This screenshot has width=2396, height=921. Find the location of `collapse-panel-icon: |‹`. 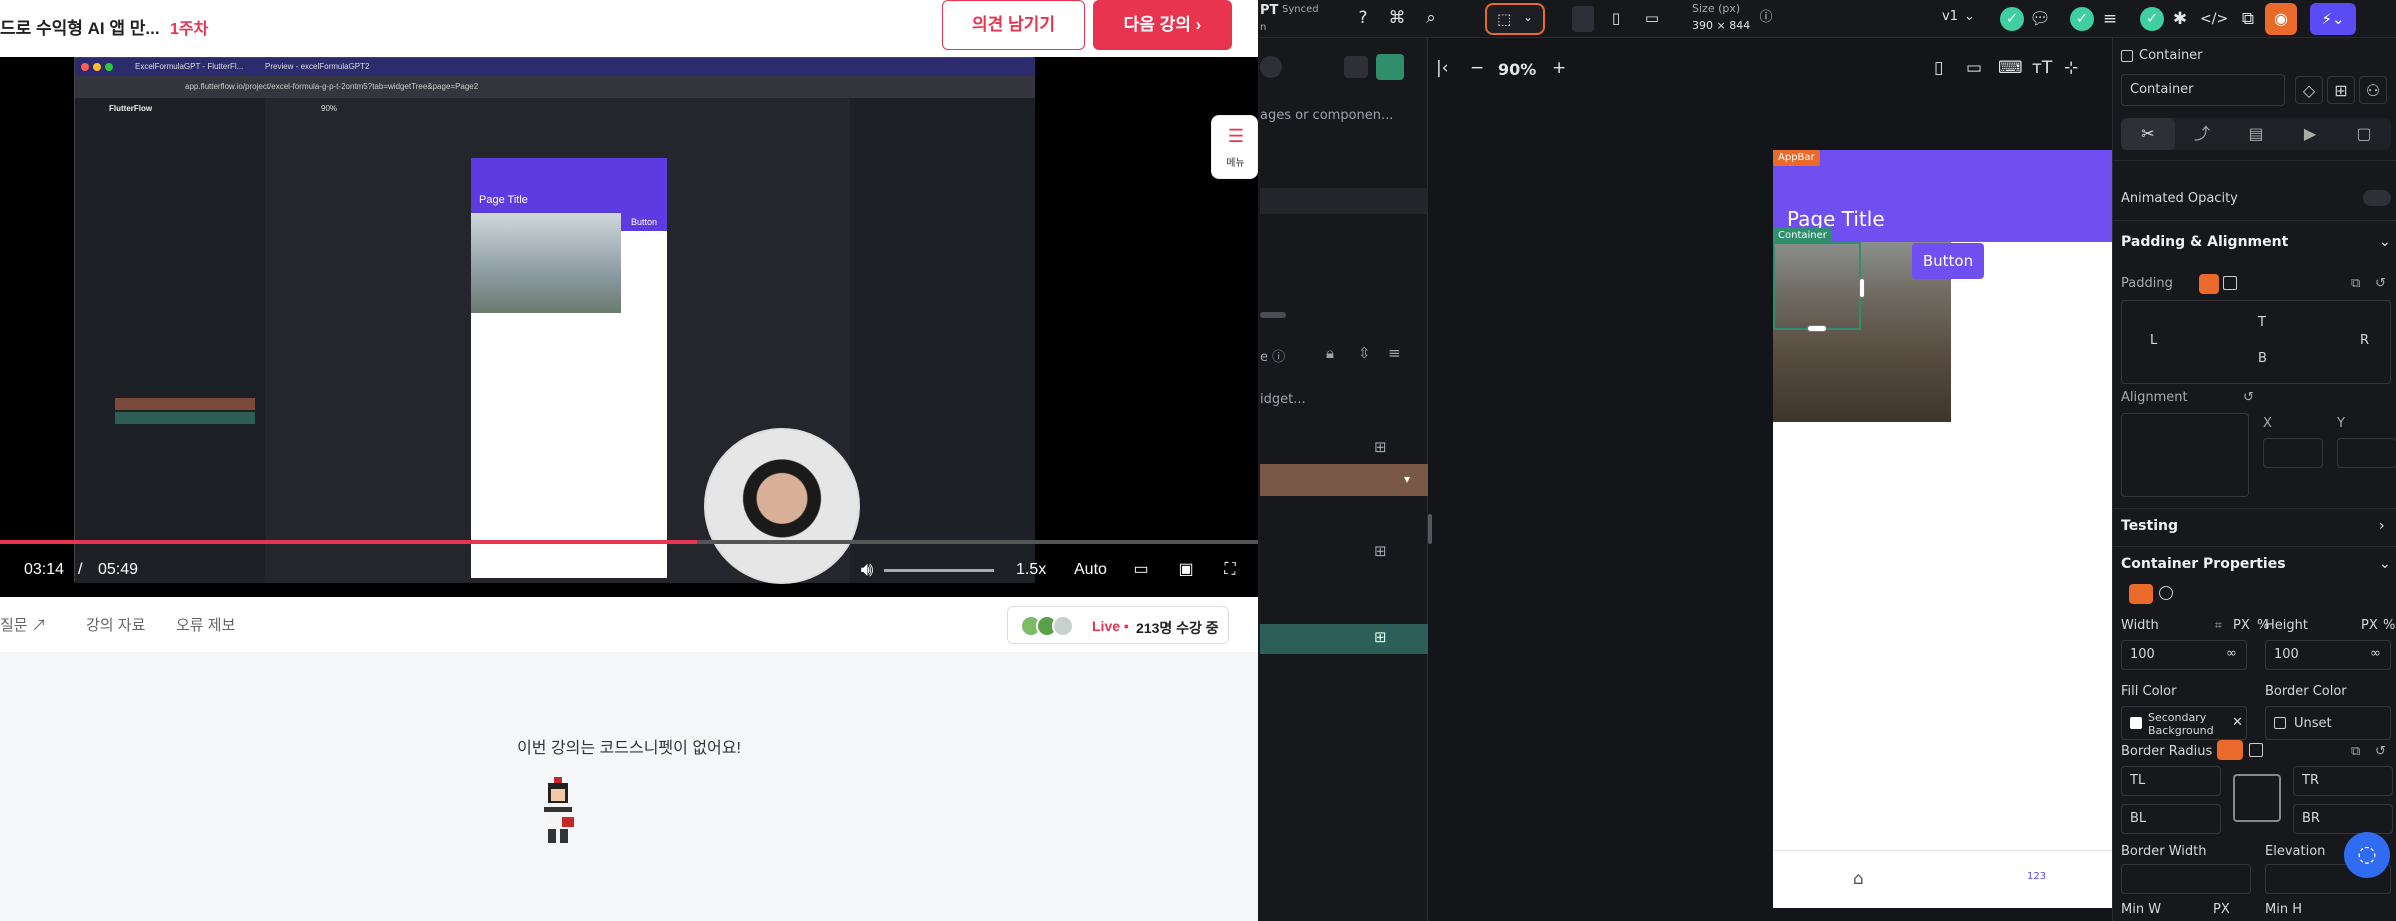

collapse-panel-icon: |‹ is located at coordinates (1442, 68).